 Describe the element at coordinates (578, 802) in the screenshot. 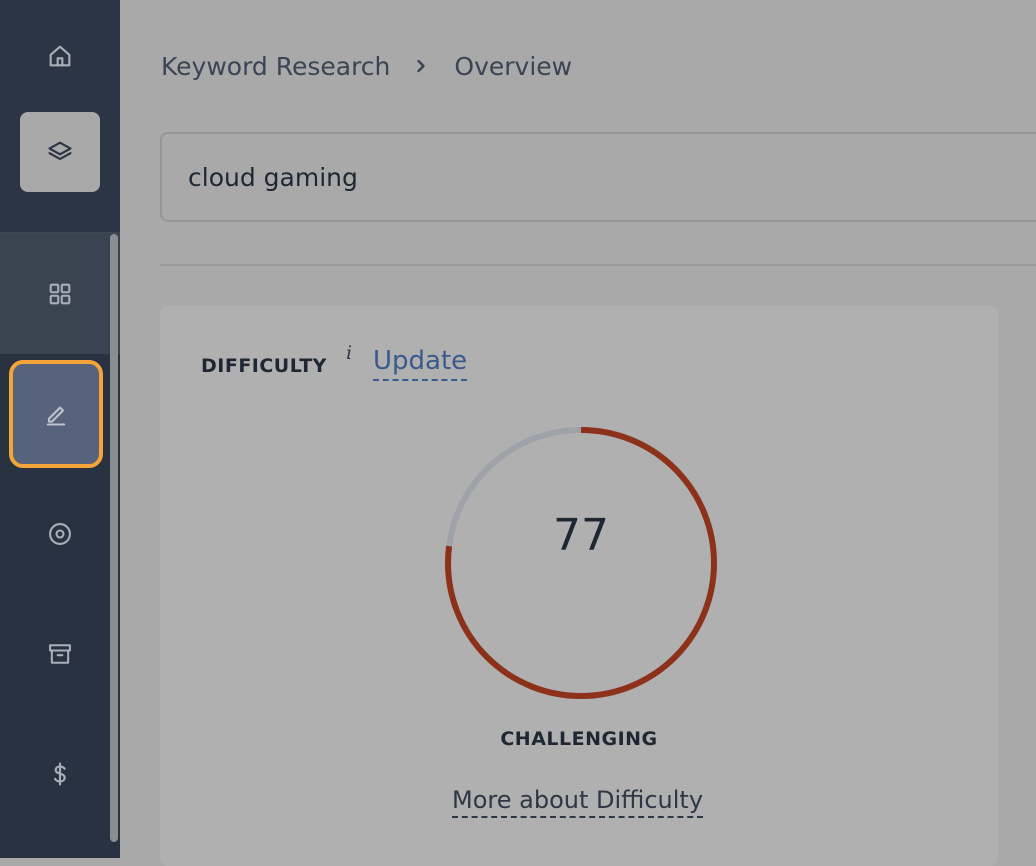

I see `more-about-difficulty-link: More about Difficulty` at that location.